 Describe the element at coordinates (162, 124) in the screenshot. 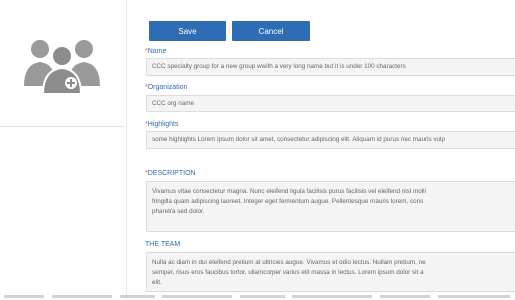

I see `highlights-label: *Highlights` at that location.